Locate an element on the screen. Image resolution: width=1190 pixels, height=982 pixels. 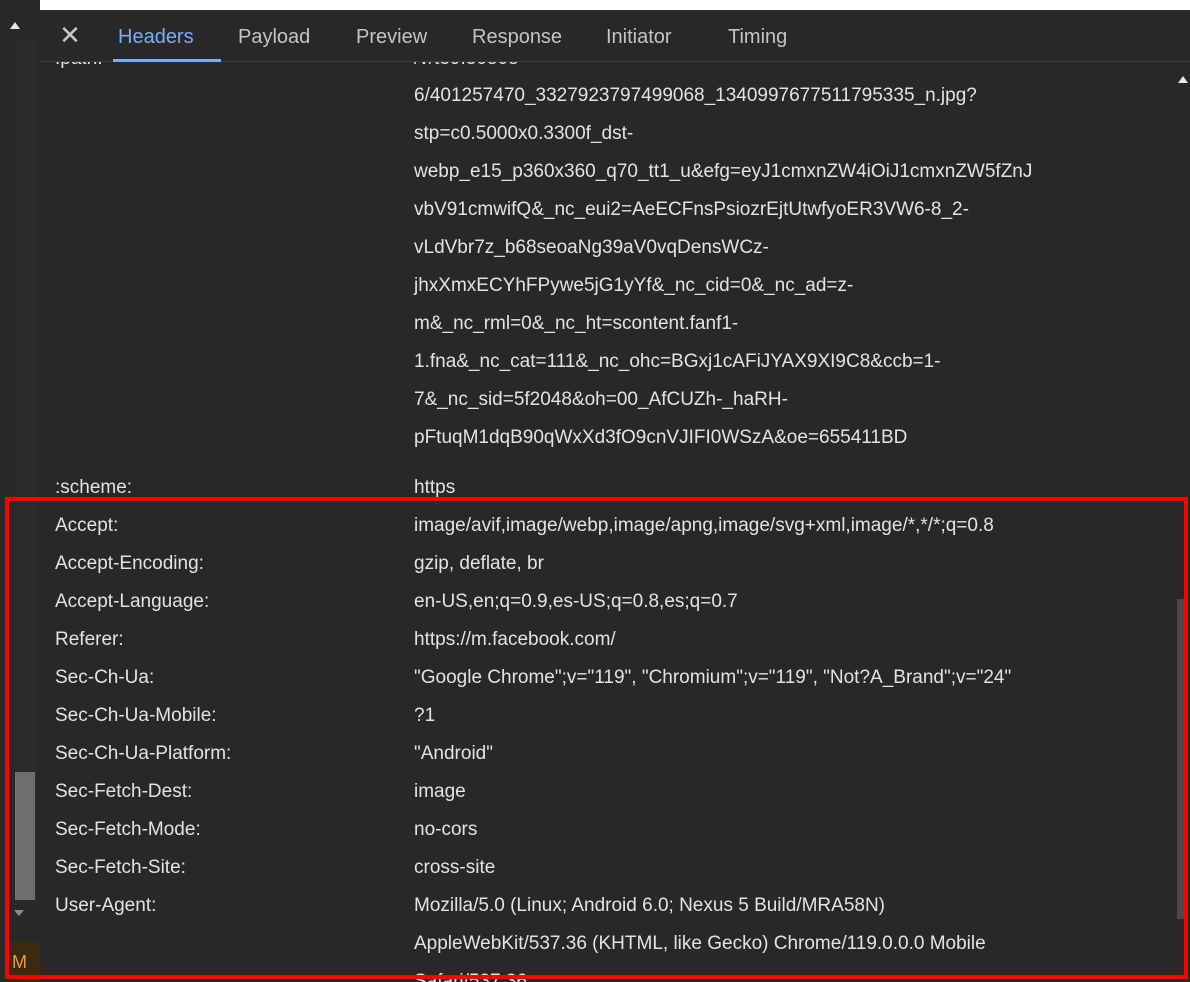
header-key: Sec-Ch-Ua: is located at coordinates (105, 677).